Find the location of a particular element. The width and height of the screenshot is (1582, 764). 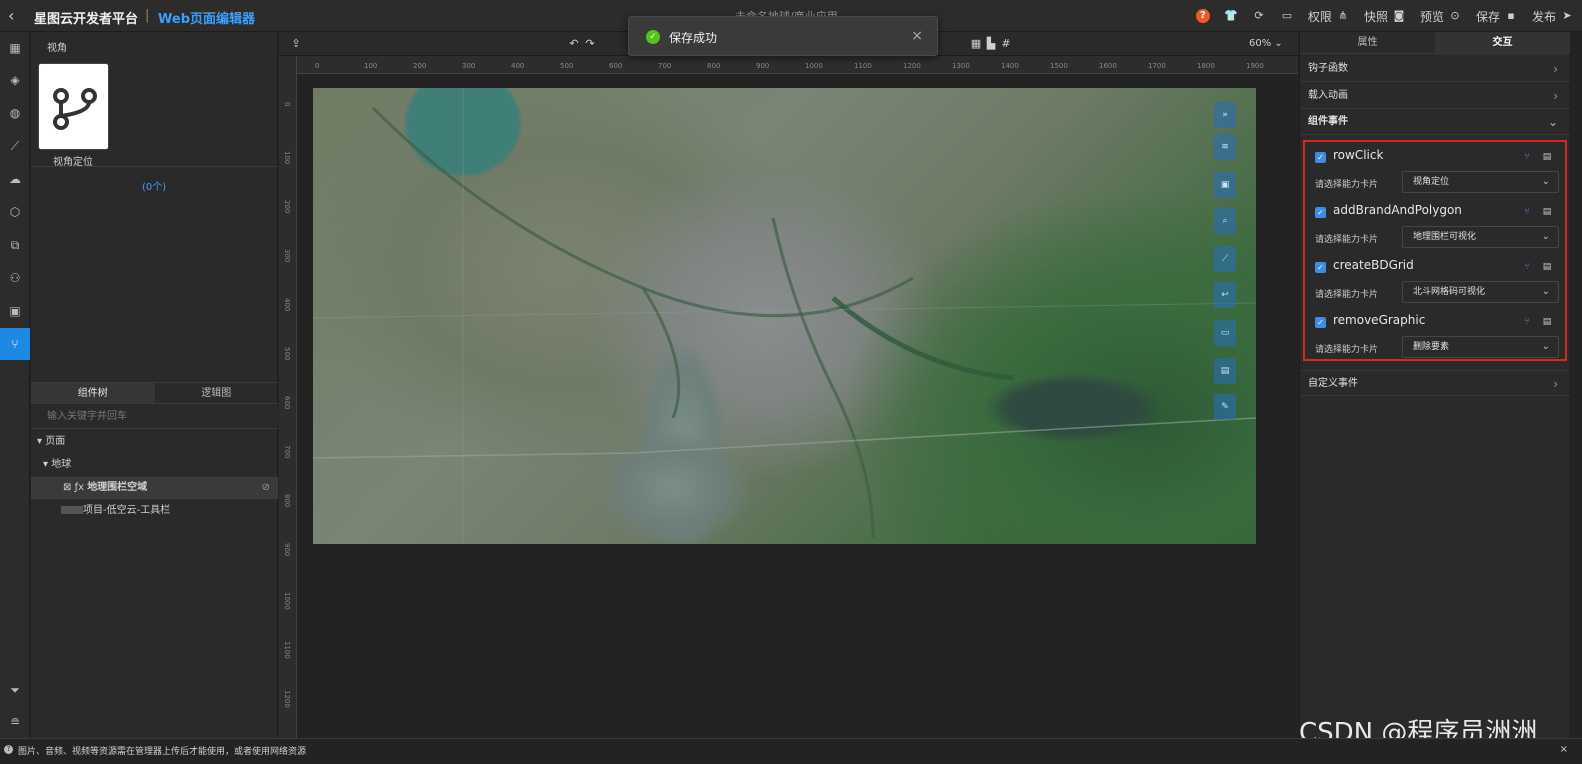

snapshot-button: 快照 ◙ is located at coordinates (1385, 16).